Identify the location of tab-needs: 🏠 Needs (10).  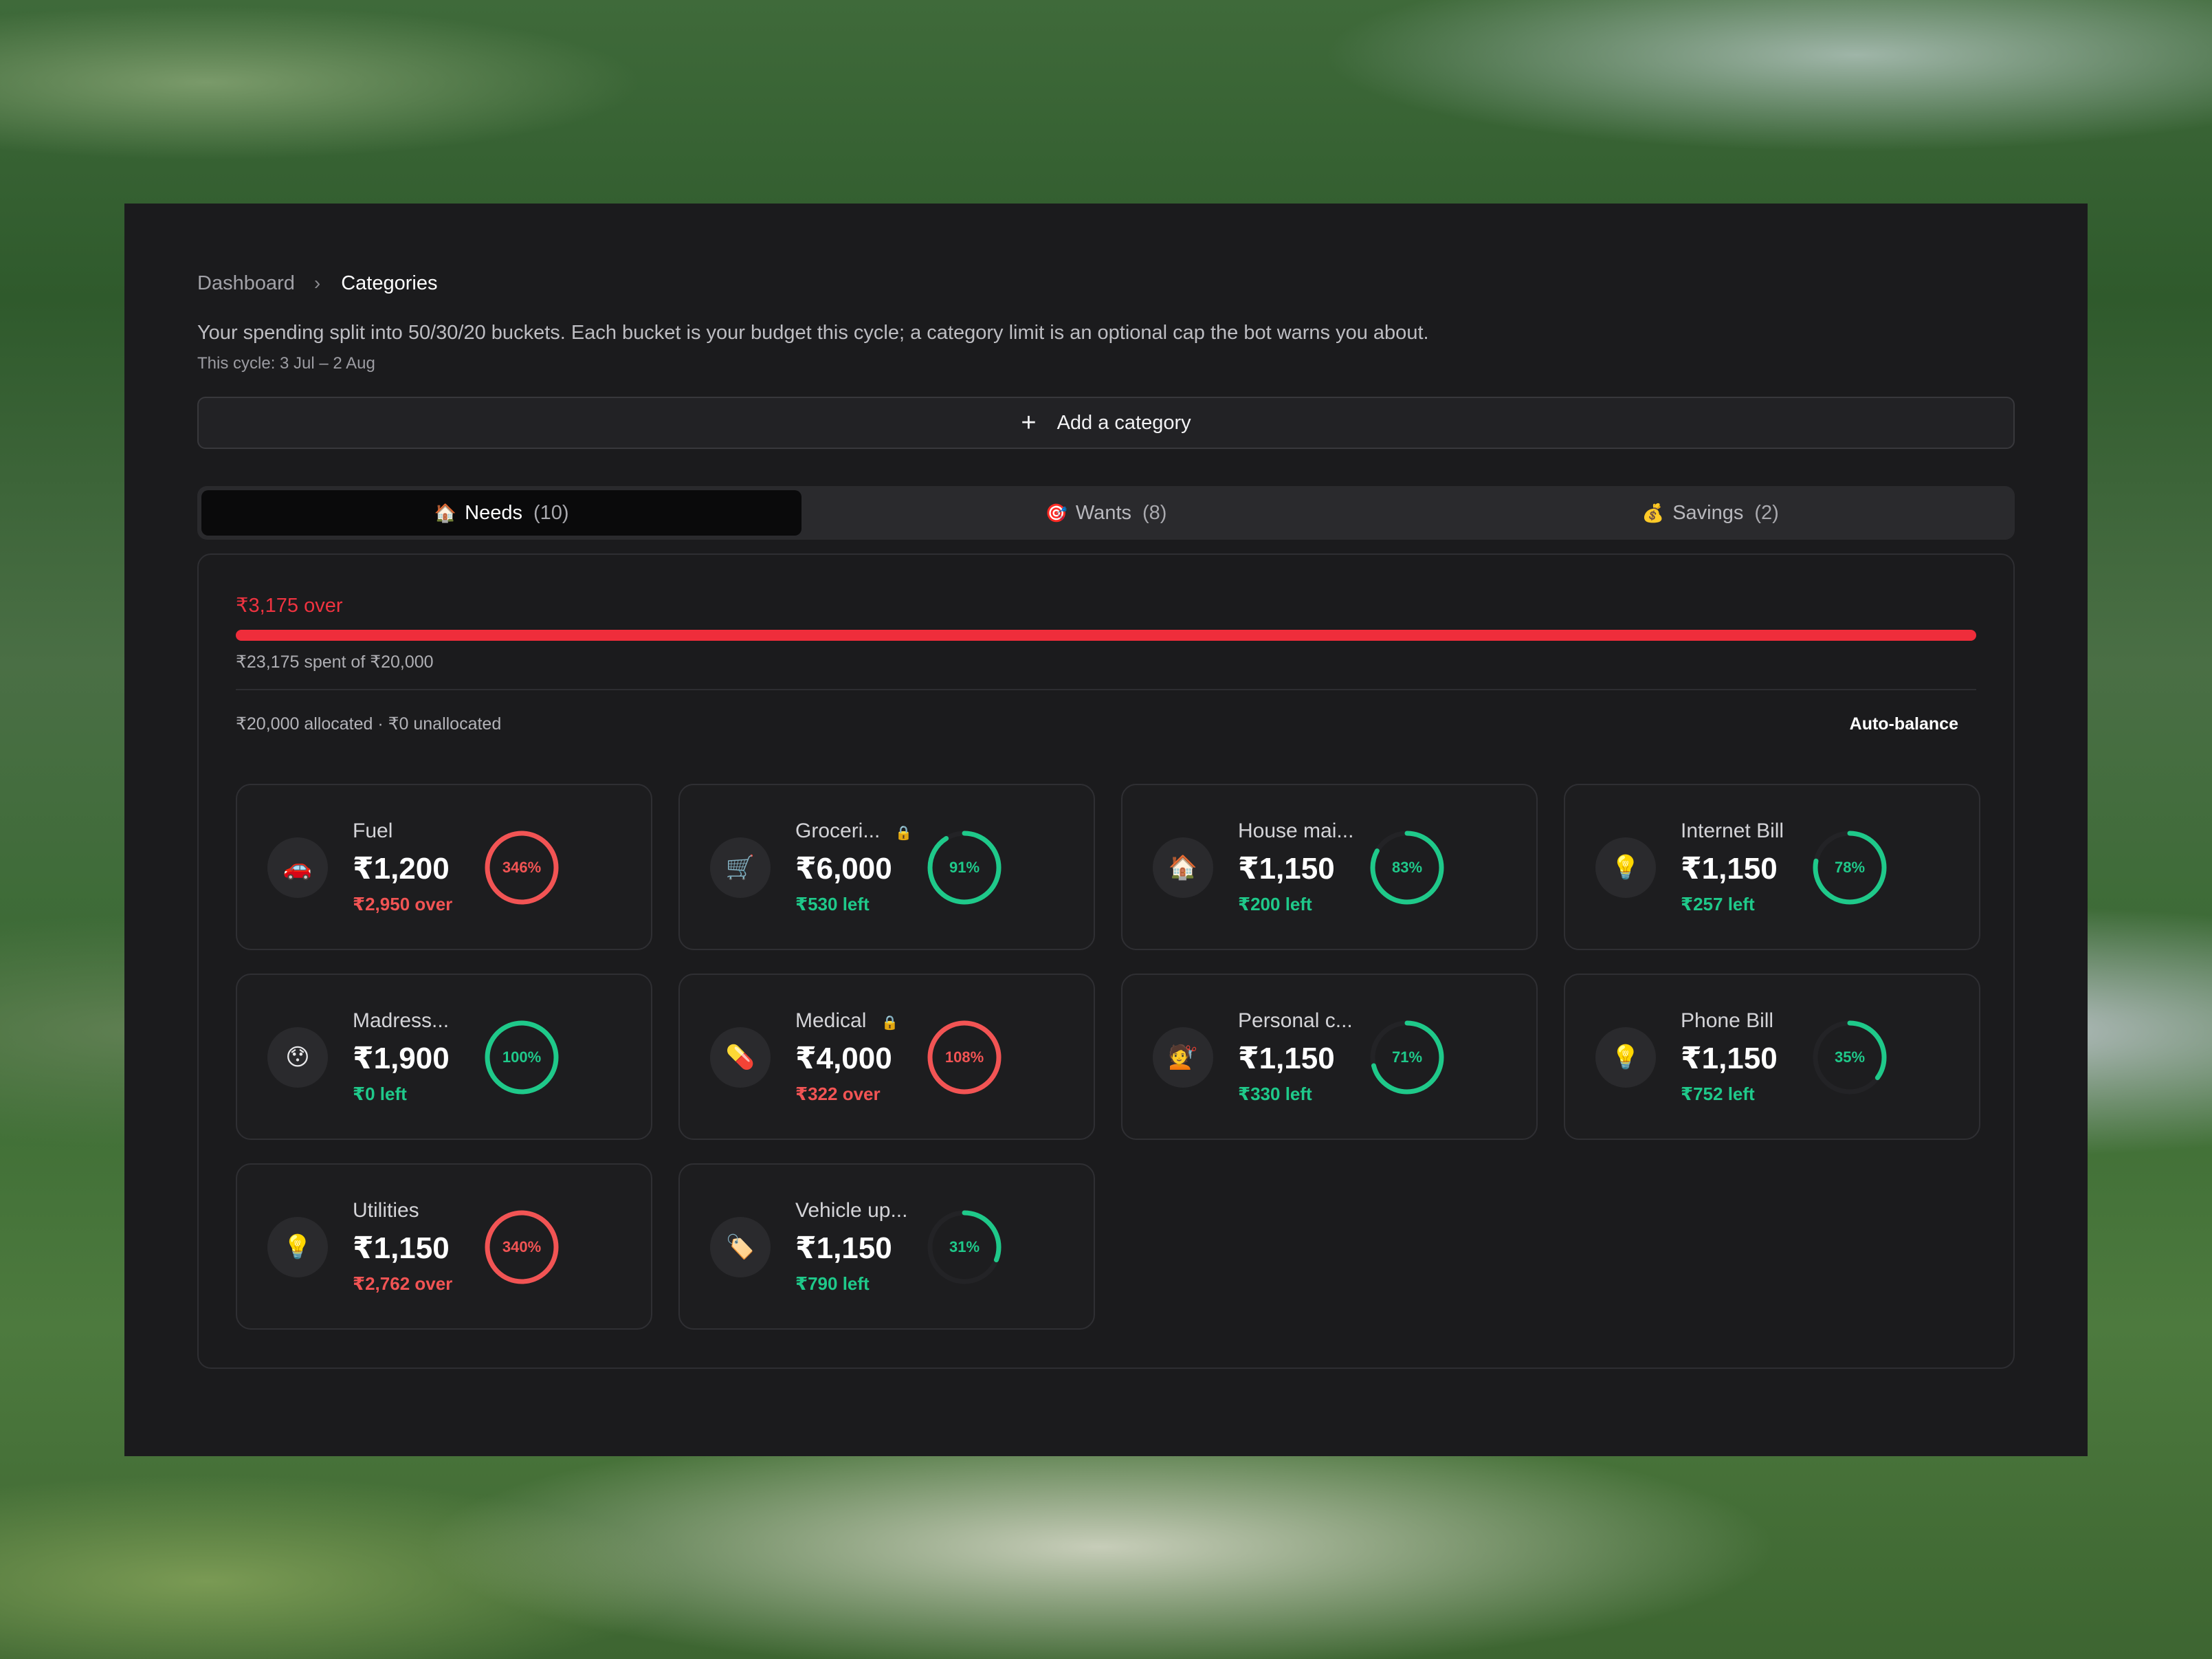
(501, 513).